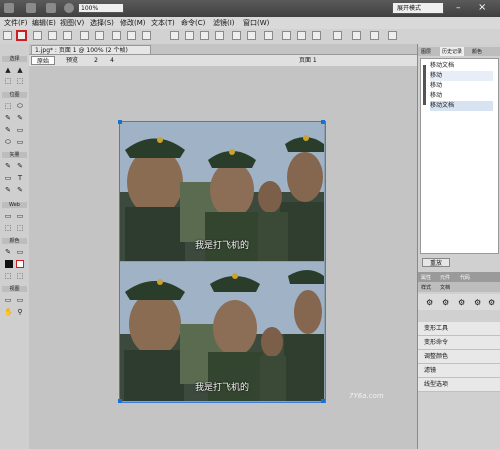 This screenshot has height=449, width=500. I want to click on menu-filters: 滤镜(I), so click(224, 23).